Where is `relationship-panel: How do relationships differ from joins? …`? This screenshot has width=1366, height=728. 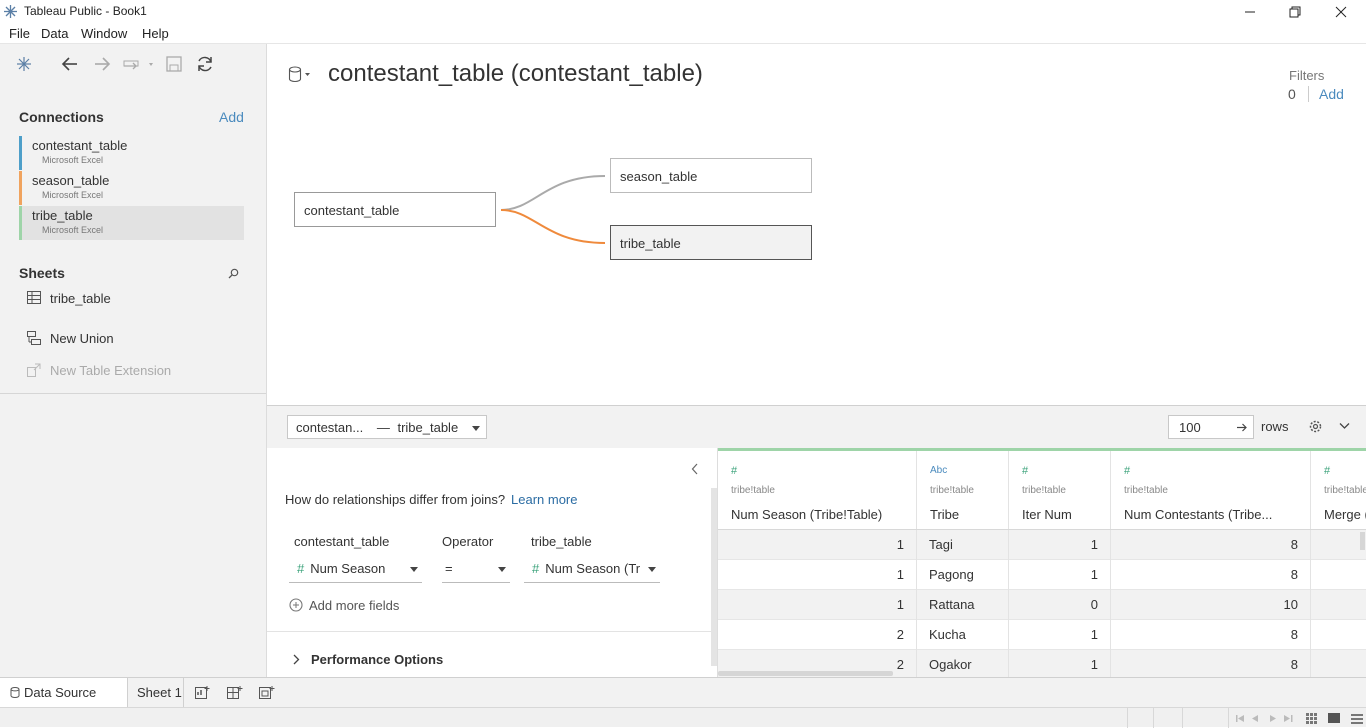 relationship-panel: How do relationships differ from joins? … is located at coordinates (492, 562).